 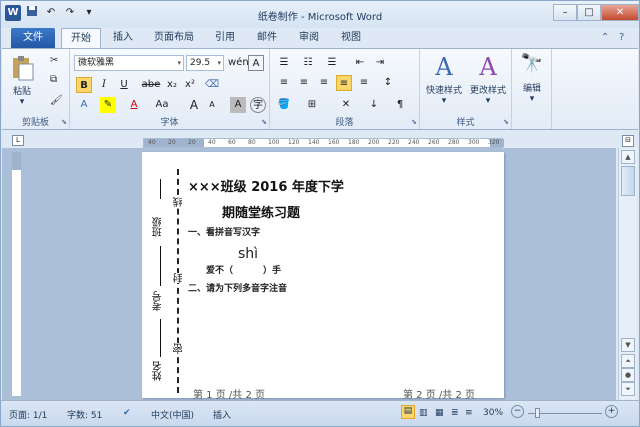 What do you see at coordinates (532, 78) in the screenshot?
I see `editing-button: 🔭 编辑 ▾` at bounding box center [532, 78].